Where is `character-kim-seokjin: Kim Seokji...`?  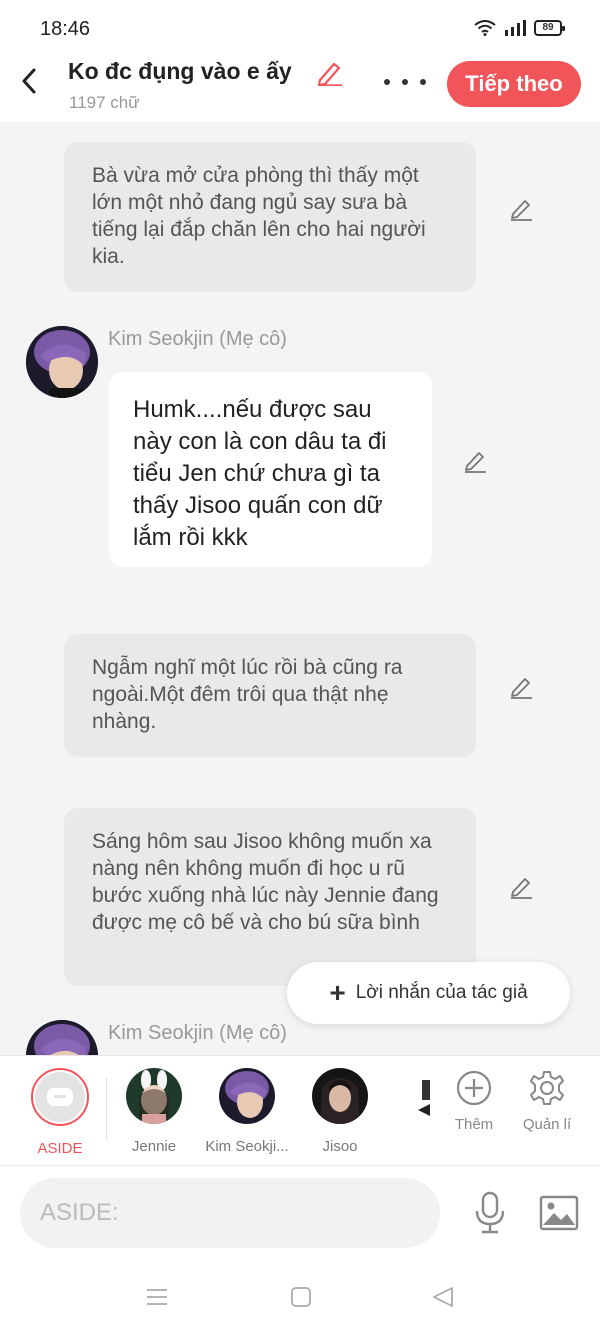
character-kim-seokjin: Kim Seokji... is located at coordinates (247, 1111).